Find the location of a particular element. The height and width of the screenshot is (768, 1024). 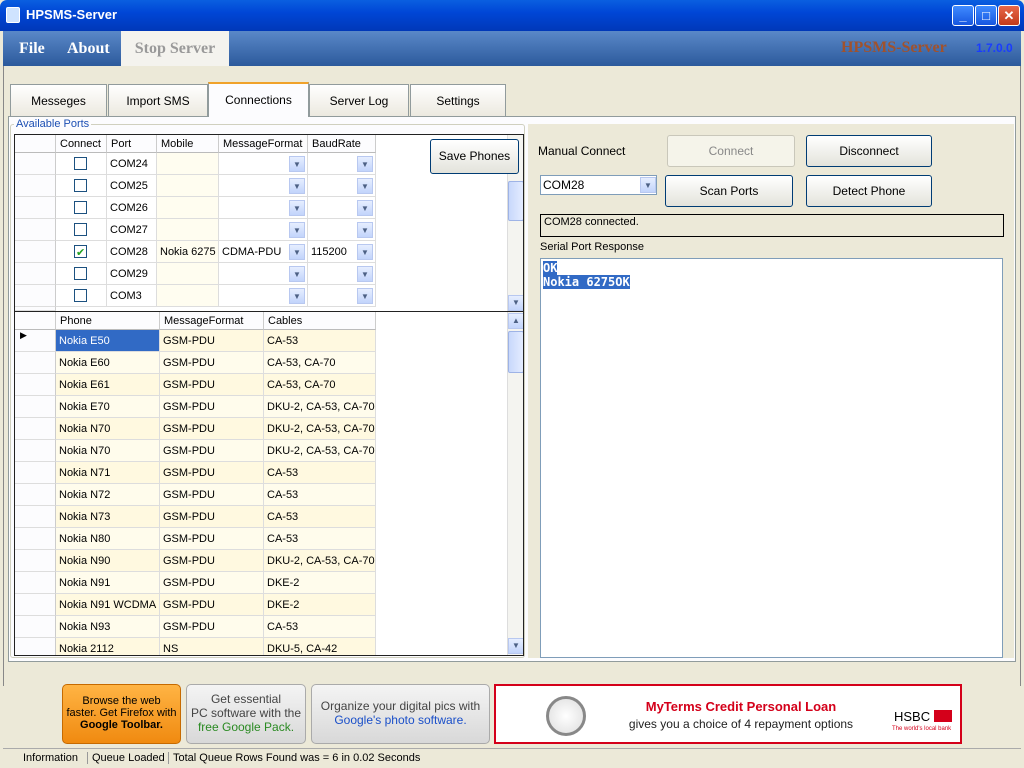

port-cell: COM28 is located at coordinates (132, 252).